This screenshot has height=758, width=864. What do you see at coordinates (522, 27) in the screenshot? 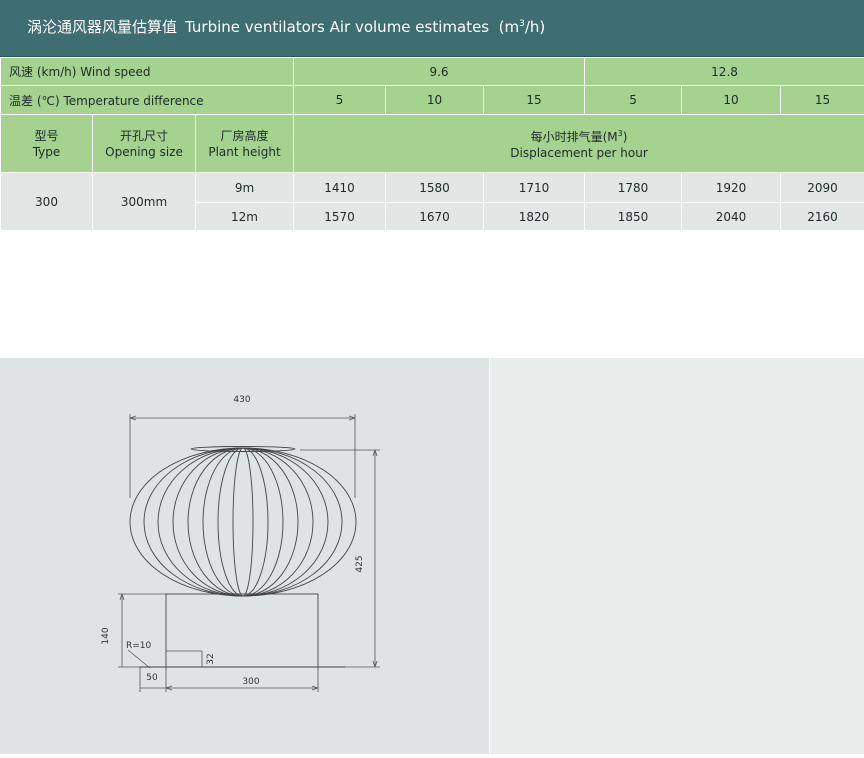
I see `title-unit: (m3/h)` at bounding box center [522, 27].